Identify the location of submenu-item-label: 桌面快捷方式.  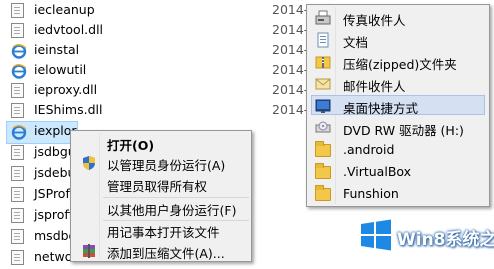
(381, 108).